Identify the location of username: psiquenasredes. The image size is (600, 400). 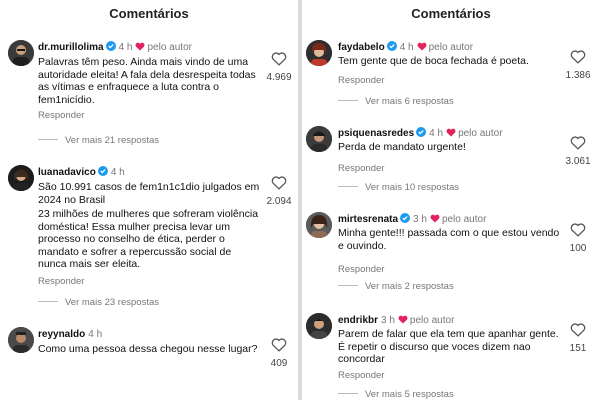
(376, 133).